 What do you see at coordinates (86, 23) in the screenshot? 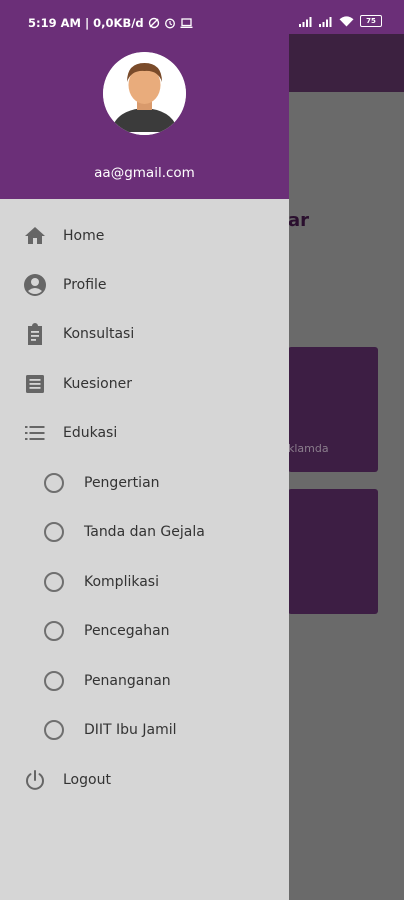
I see `status-time-info: 5:19 AM | 0,0KB/d` at bounding box center [86, 23].